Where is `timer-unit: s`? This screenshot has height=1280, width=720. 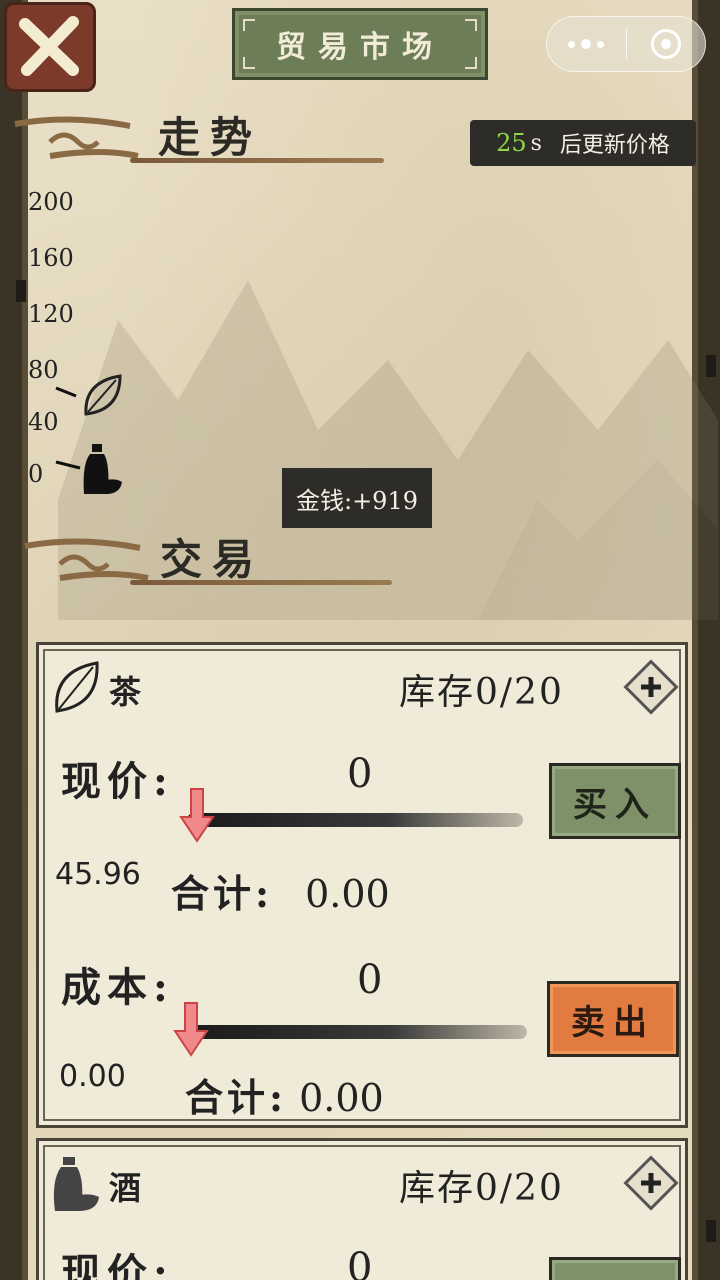
timer-unit: s is located at coordinates (536, 143).